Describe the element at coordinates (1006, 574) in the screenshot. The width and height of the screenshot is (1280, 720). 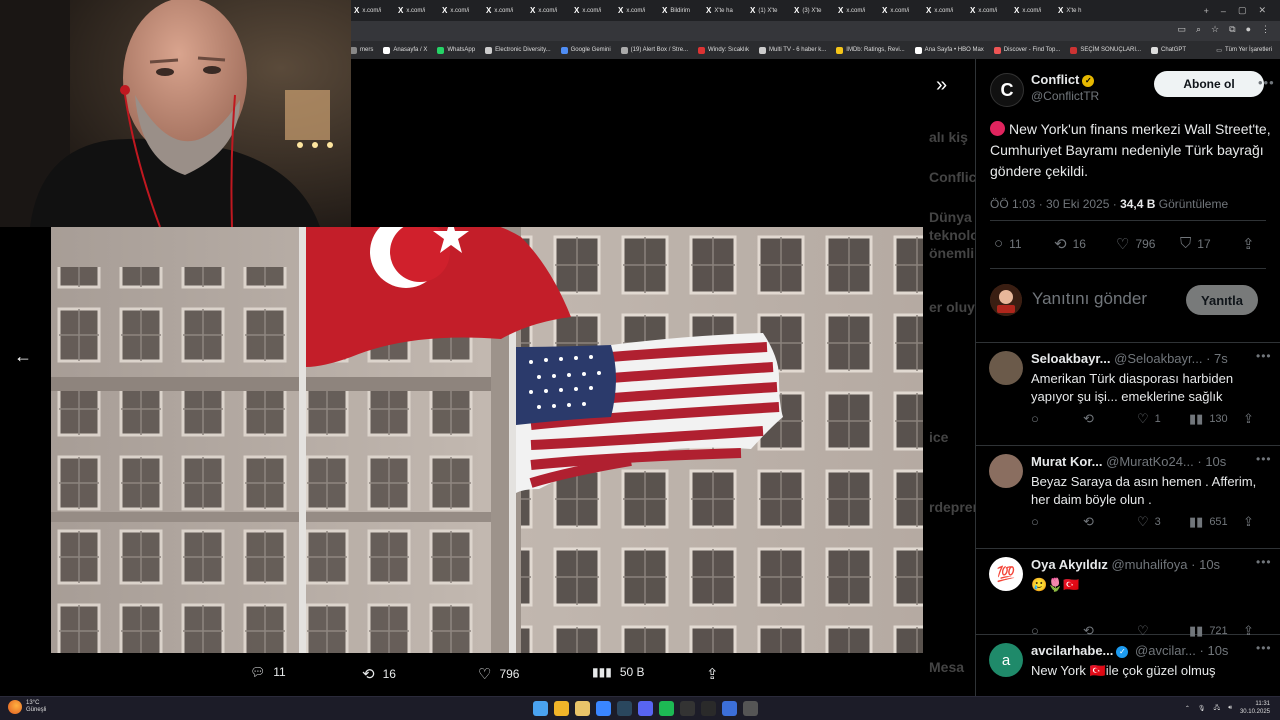
I see `reply-avatar: 💯` at that location.